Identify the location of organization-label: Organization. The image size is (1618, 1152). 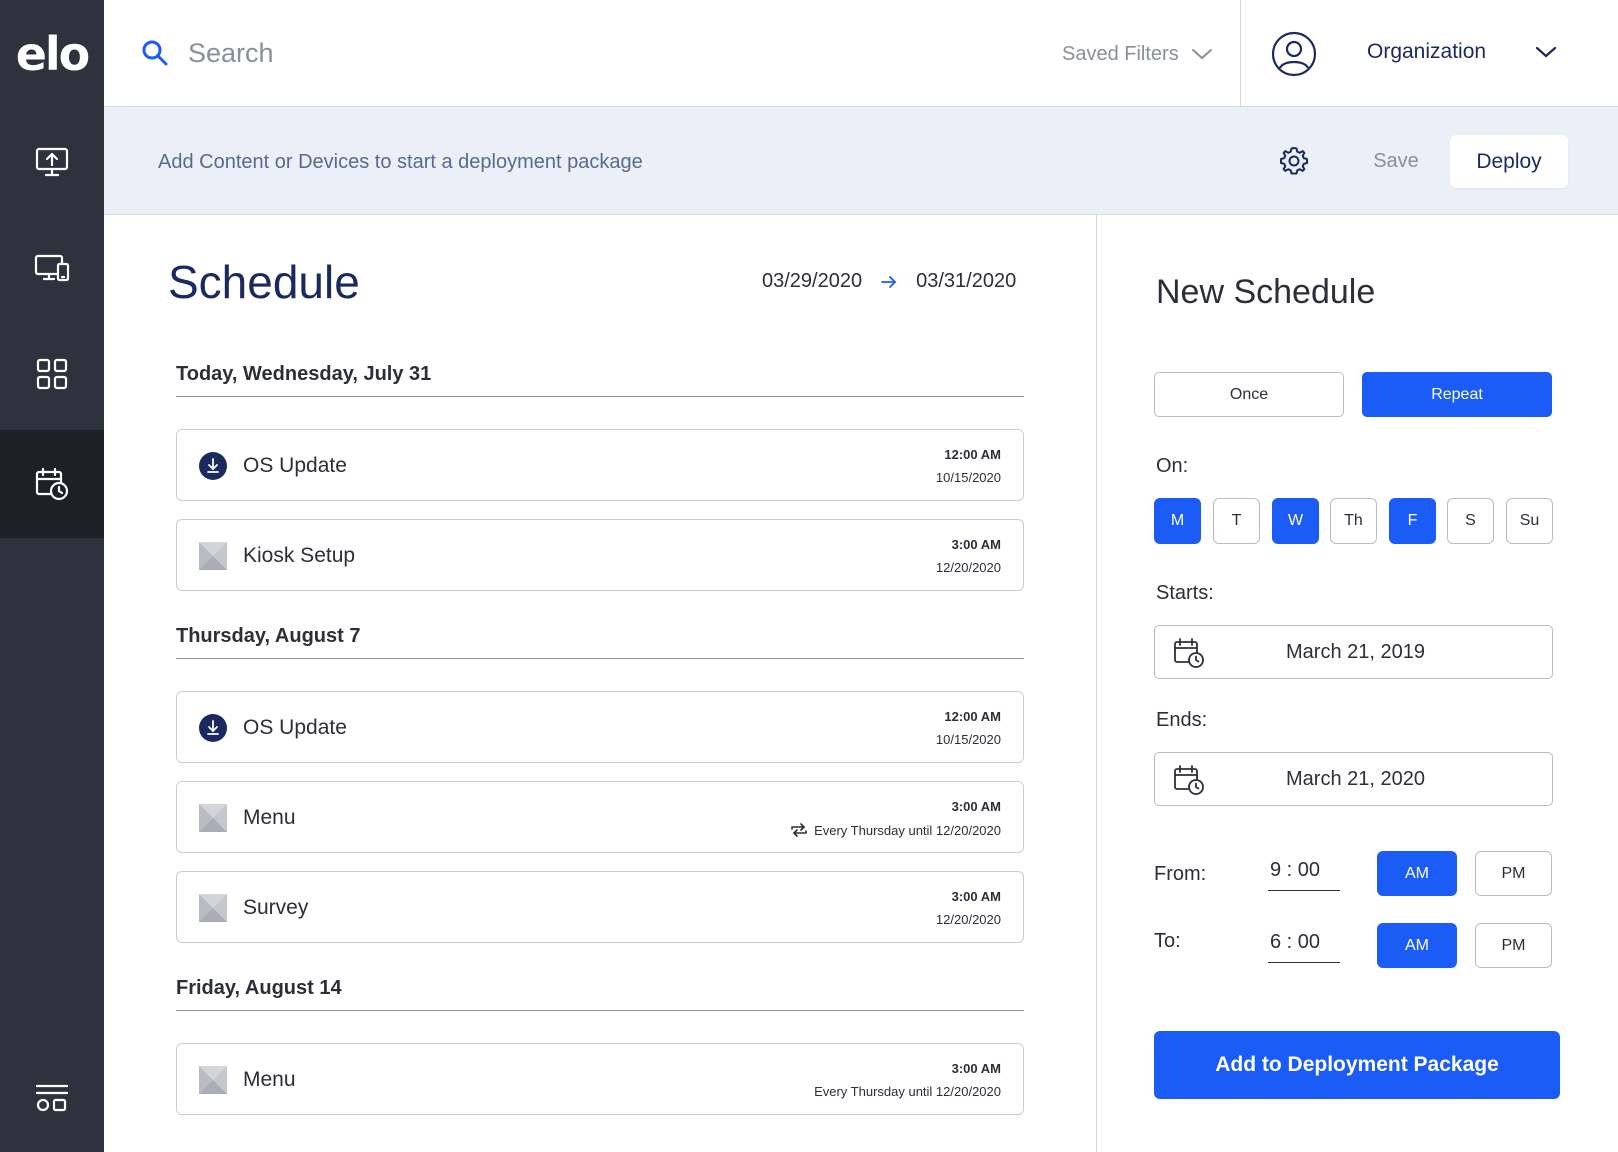
(1426, 52).